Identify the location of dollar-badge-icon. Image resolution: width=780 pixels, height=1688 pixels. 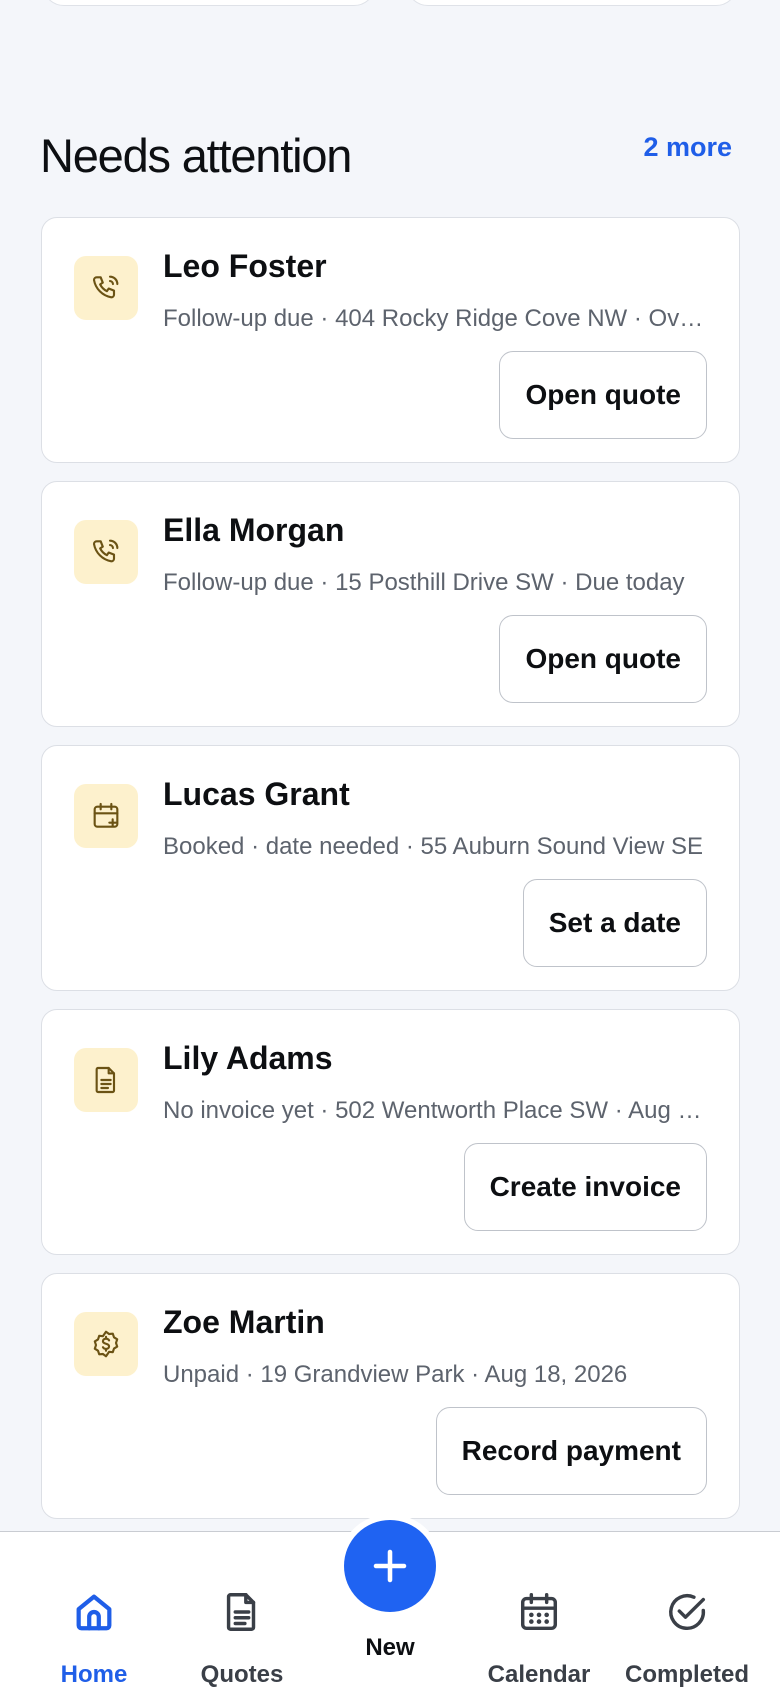
(106, 1344).